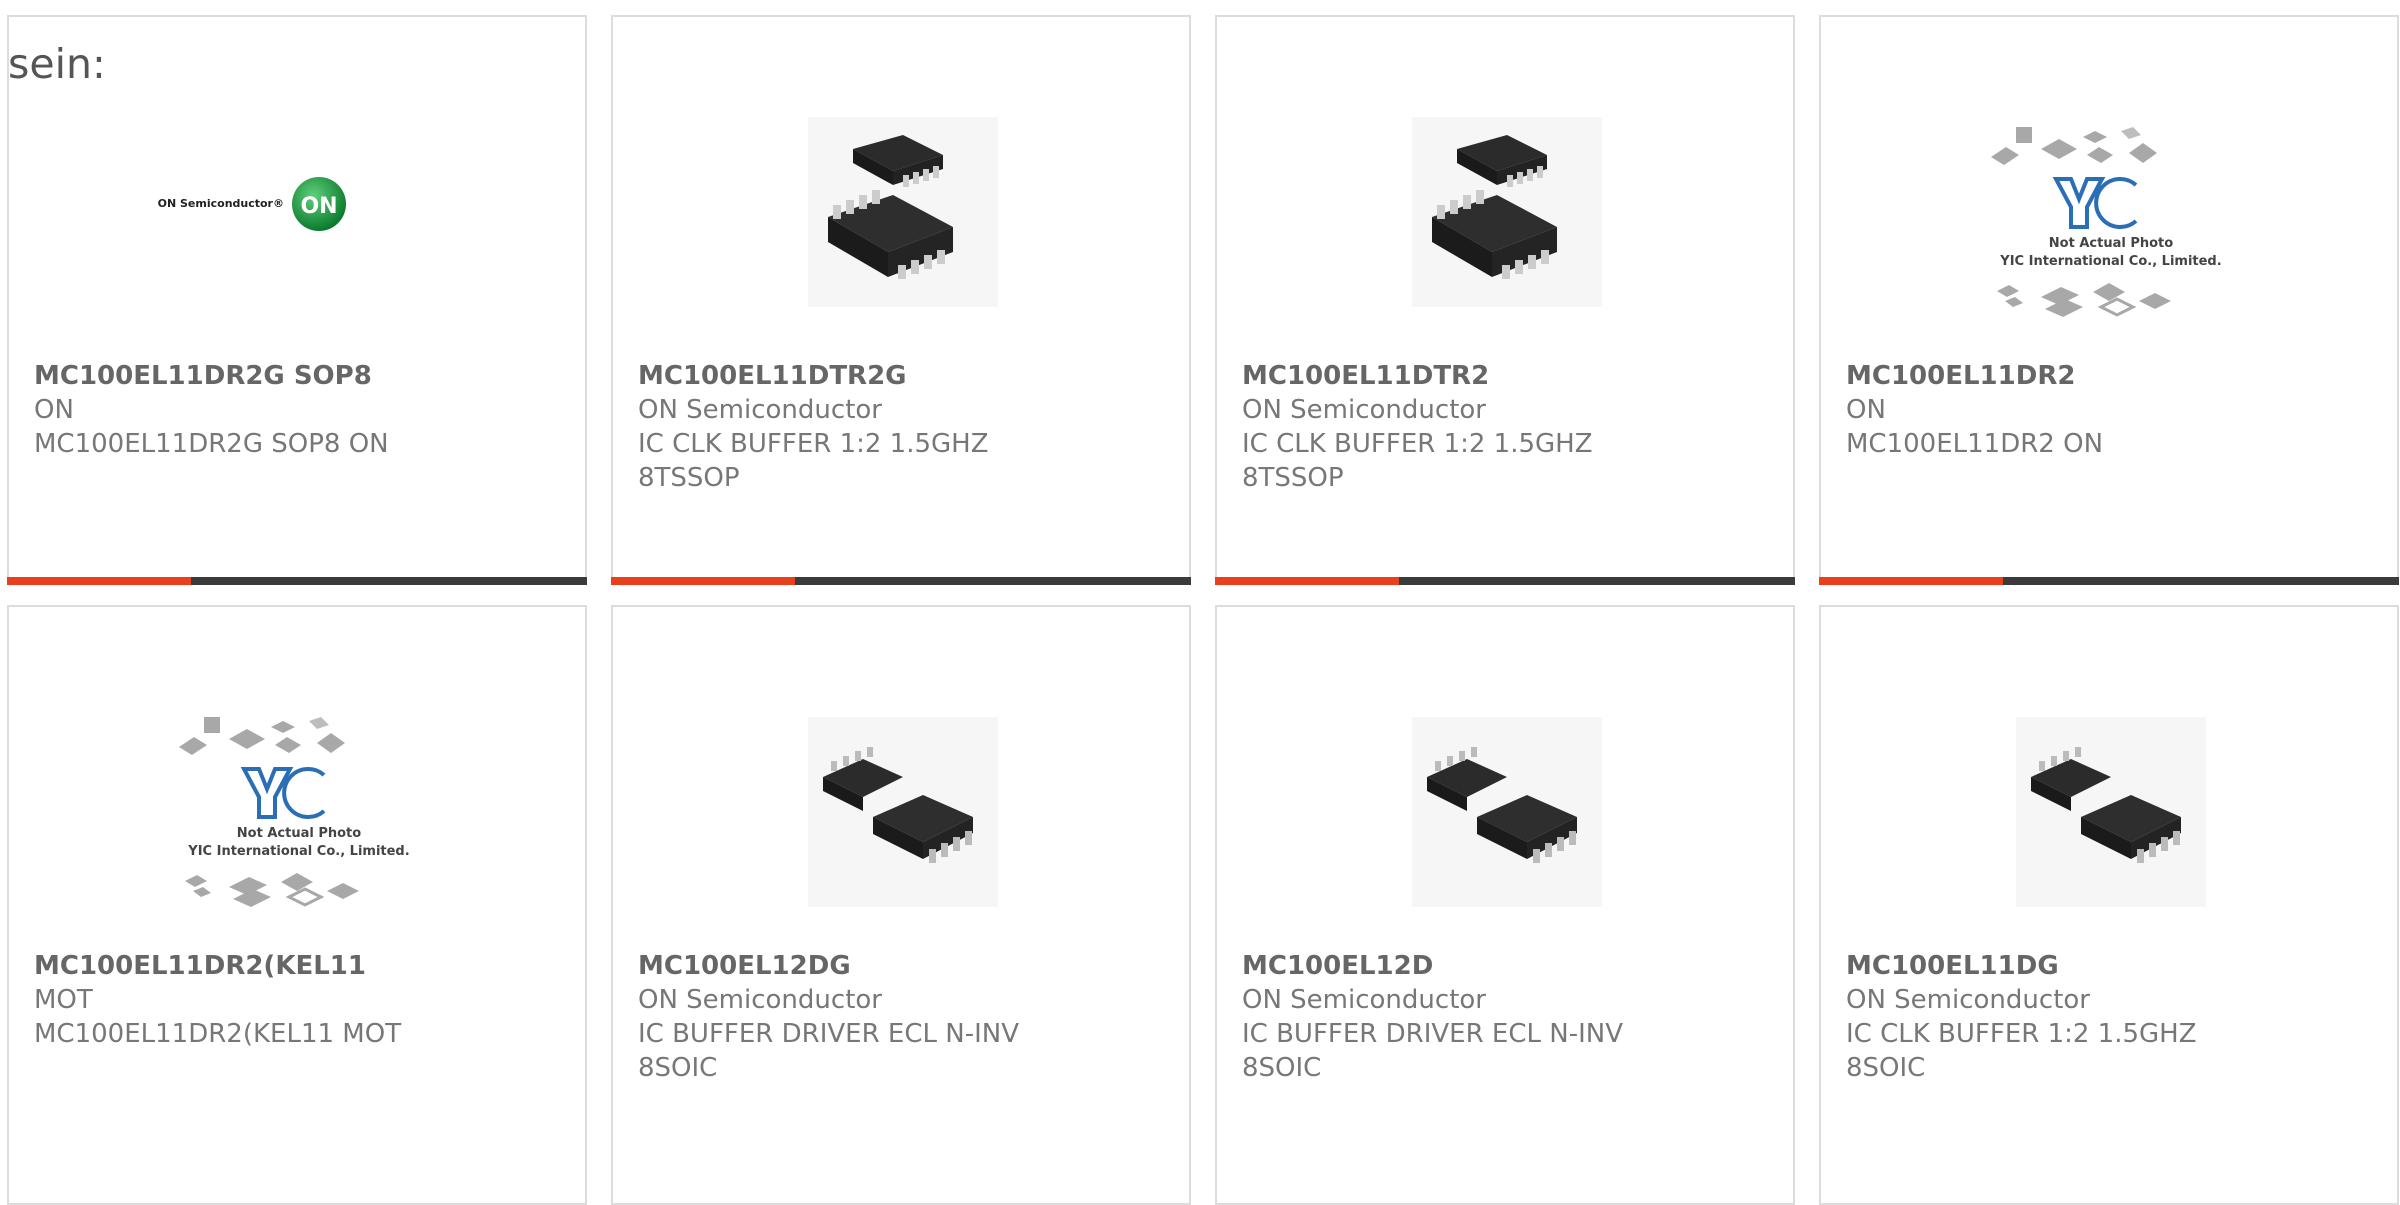 The width and height of the screenshot is (2400, 1205). I want to click on part-number: MC100EL11DR2(KEL11, so click(294, 966).